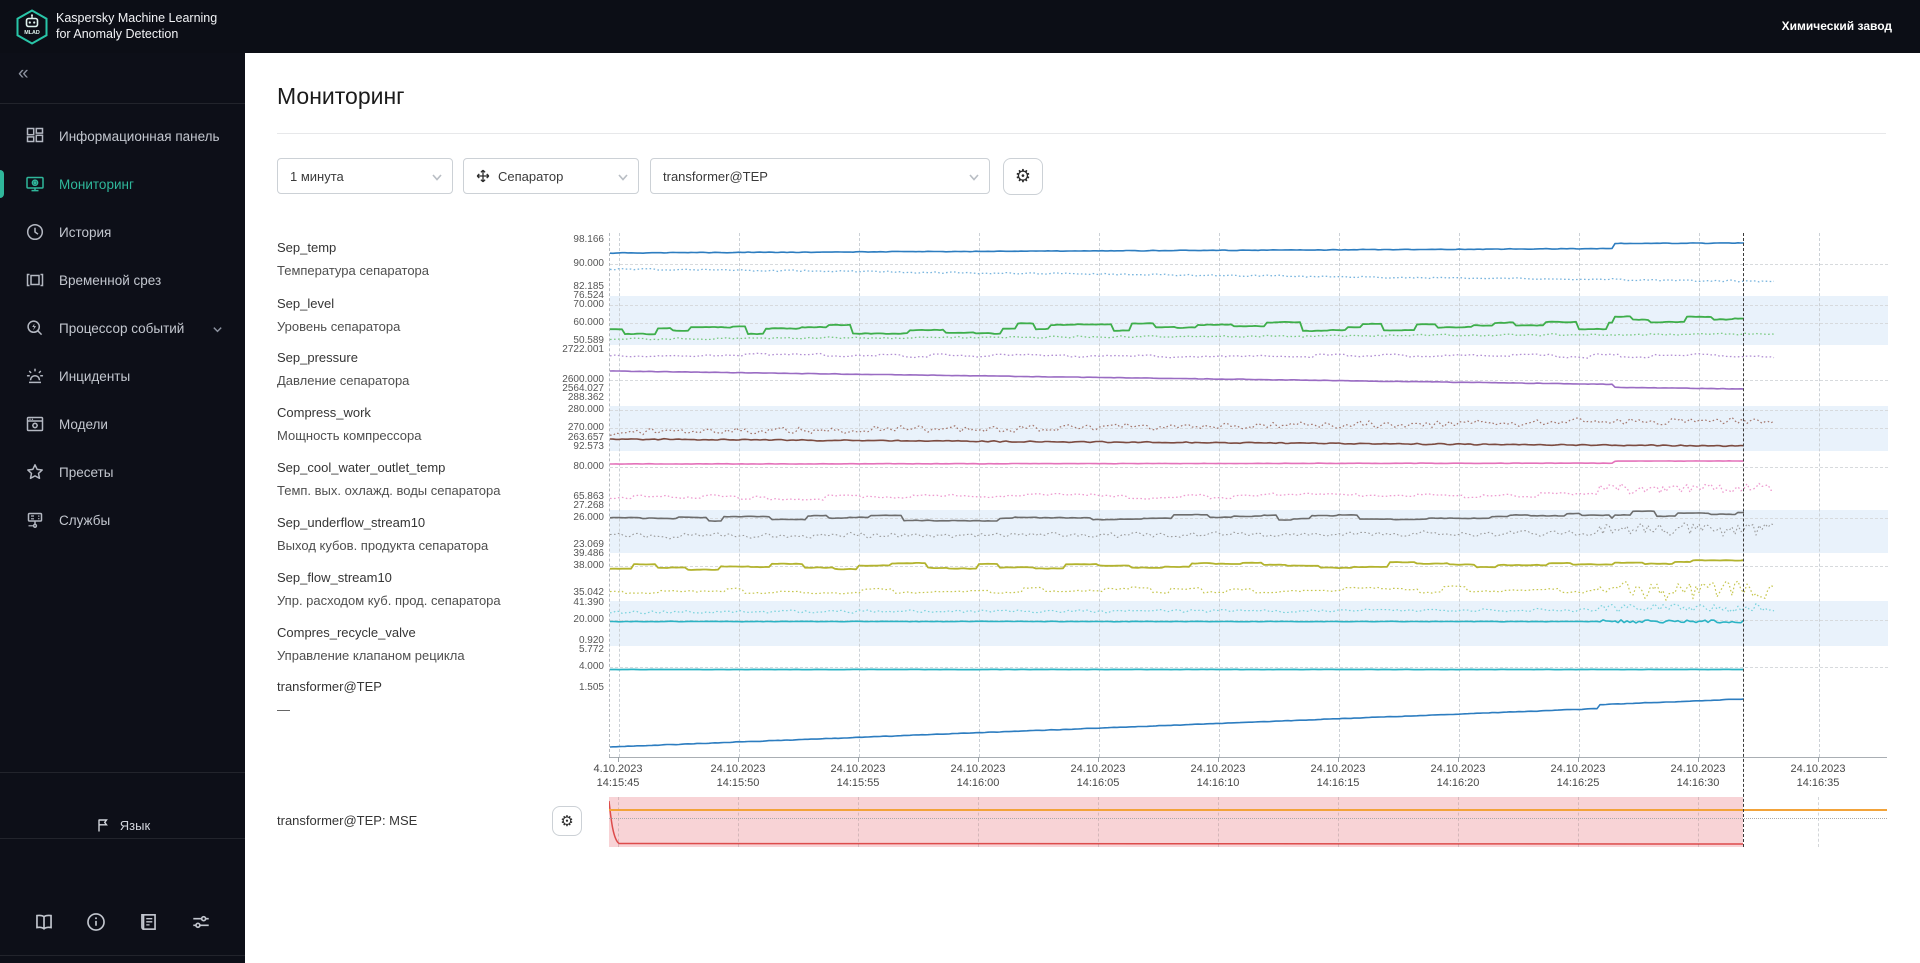  What do you see at coordinates (110, 280) in the screenshot?
I see `sidebar-item-label: Временной срез` at bounding box center [110, 280].